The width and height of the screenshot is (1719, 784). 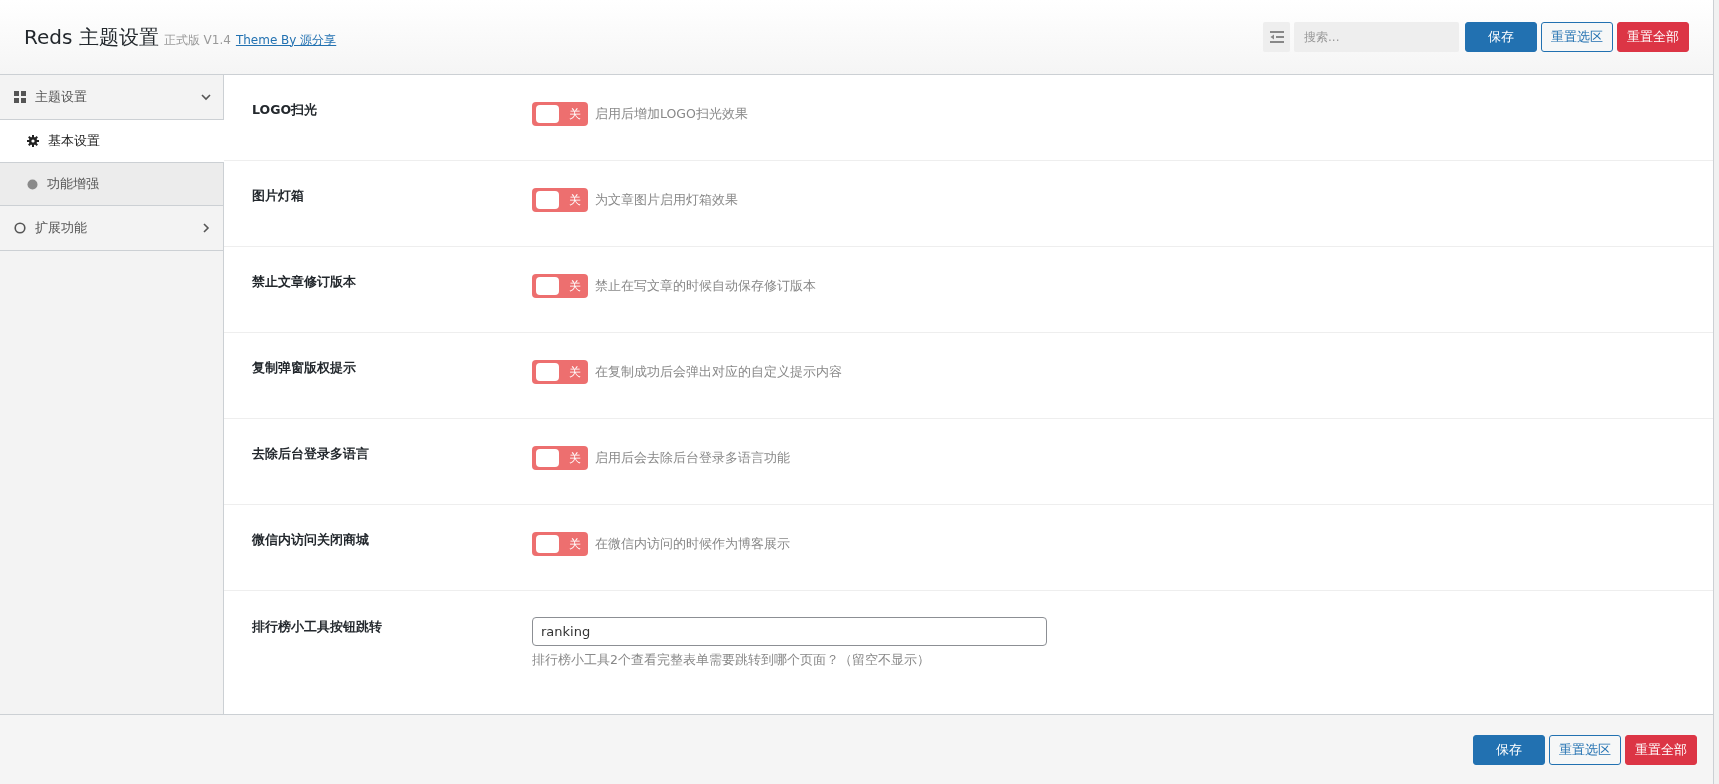 I want to click on field-label: 禁止文章修订版本, so click(x=304, y=282).